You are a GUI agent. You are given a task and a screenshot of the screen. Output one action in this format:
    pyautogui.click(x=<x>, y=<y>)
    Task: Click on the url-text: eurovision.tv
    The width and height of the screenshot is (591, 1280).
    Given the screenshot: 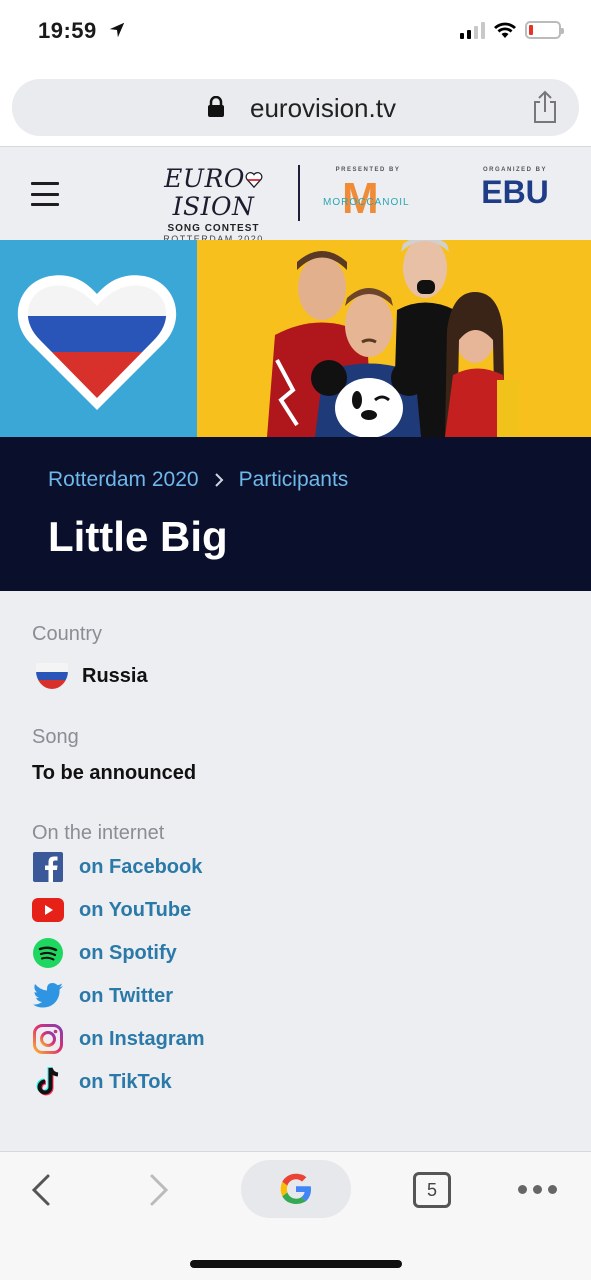 What is the action you would take?
    pyautogui.click(x=323, y=108)
    